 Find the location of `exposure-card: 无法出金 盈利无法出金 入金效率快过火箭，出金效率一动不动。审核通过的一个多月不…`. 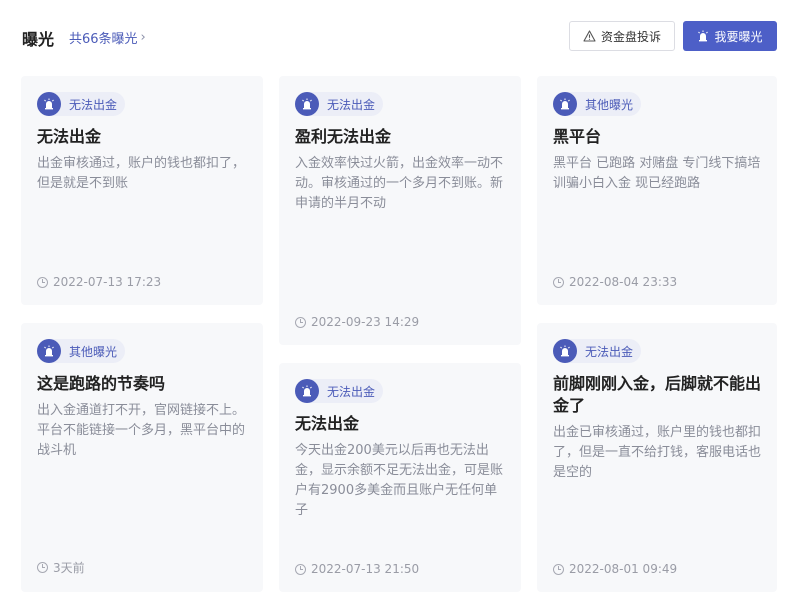

exposure-card: 无法出金 盈利无法出金 入金效率快过火箭，出金效率一动不动。审核通过的一个多月不… is located at coordinates (400, 210).